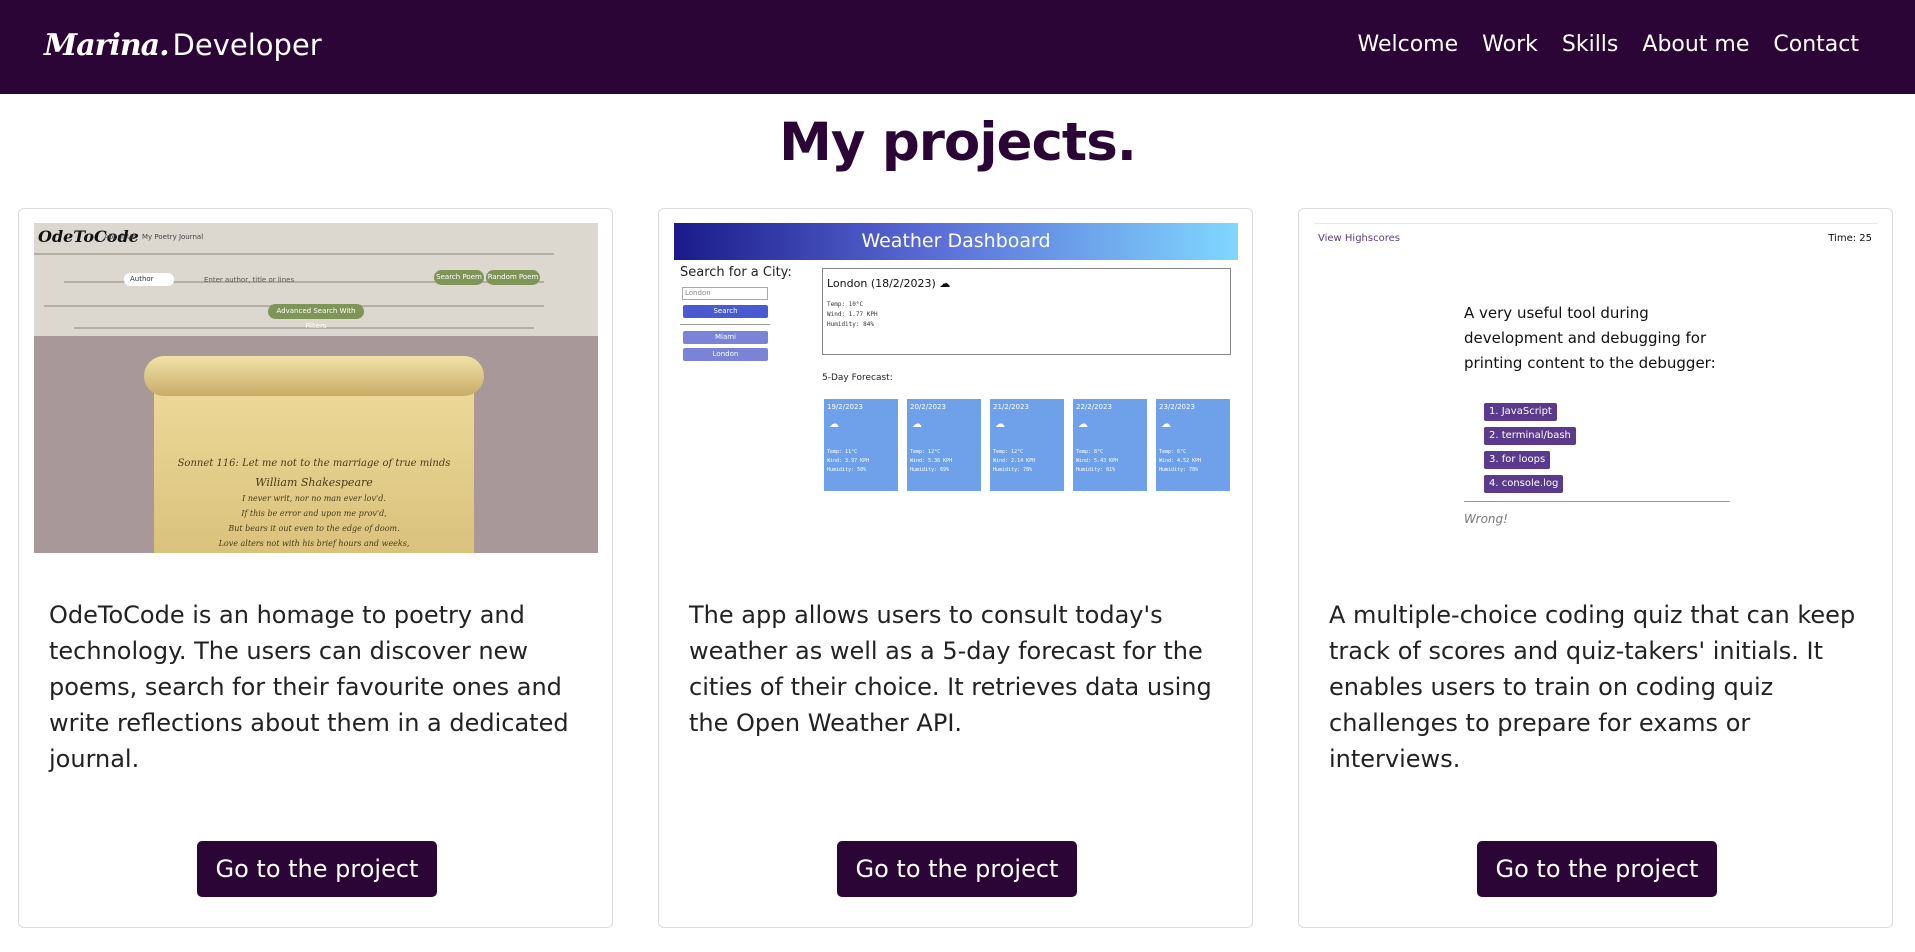 The width and height of the screenshot is (1915, 952). Describe the element at coordinates (314, 376) in the screenshot. I see `scroll-roll` at that location.